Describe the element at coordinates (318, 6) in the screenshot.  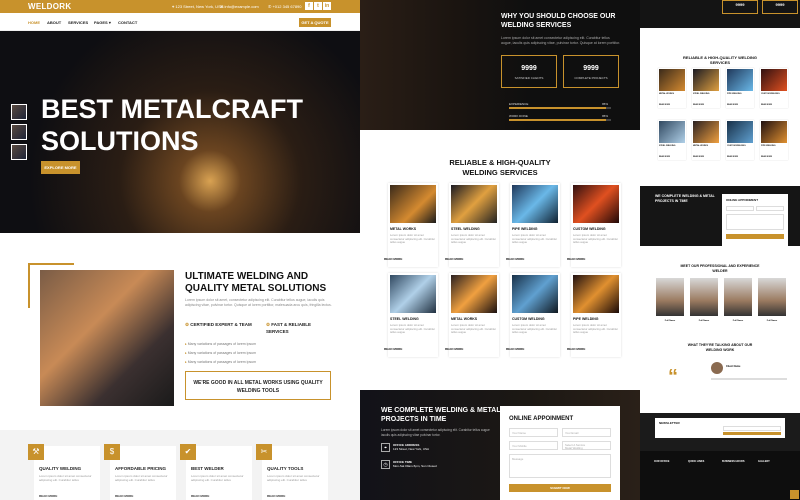
I see `twitter-icon: t` at that location.